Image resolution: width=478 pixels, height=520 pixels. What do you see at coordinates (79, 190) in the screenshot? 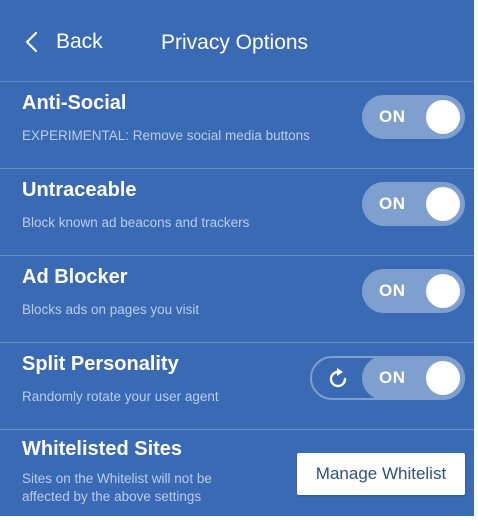
I see `option-title: Untraceable` at bounding box center [79, 190].